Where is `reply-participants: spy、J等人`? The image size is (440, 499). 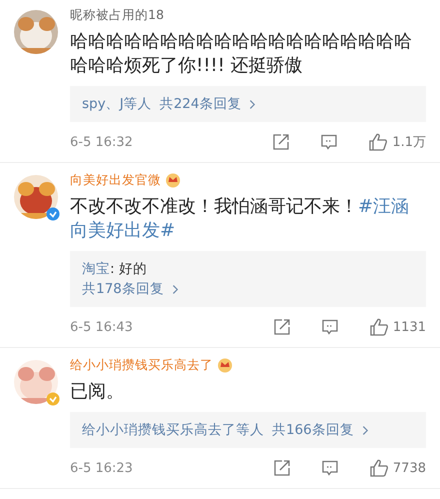
reply-participants: spy、J等人 is located at coordinates (117, 104).